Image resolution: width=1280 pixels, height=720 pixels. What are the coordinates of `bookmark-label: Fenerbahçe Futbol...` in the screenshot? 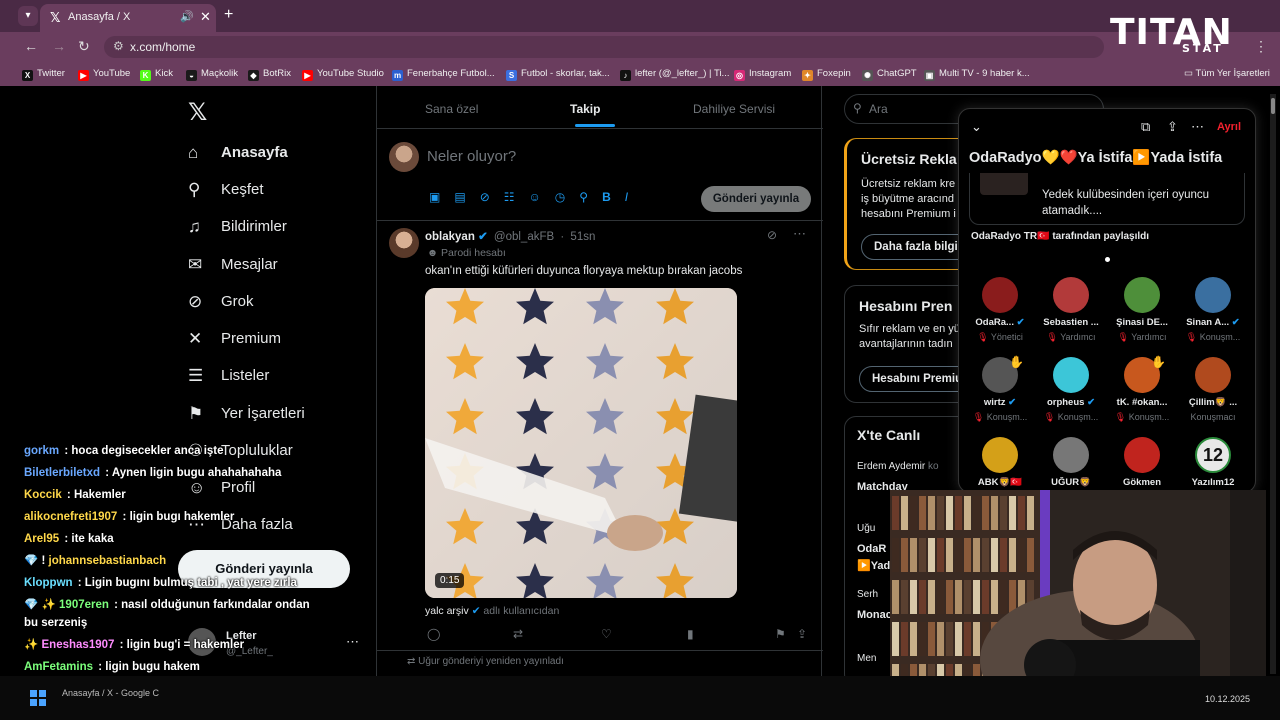 It's located at (451, 73).